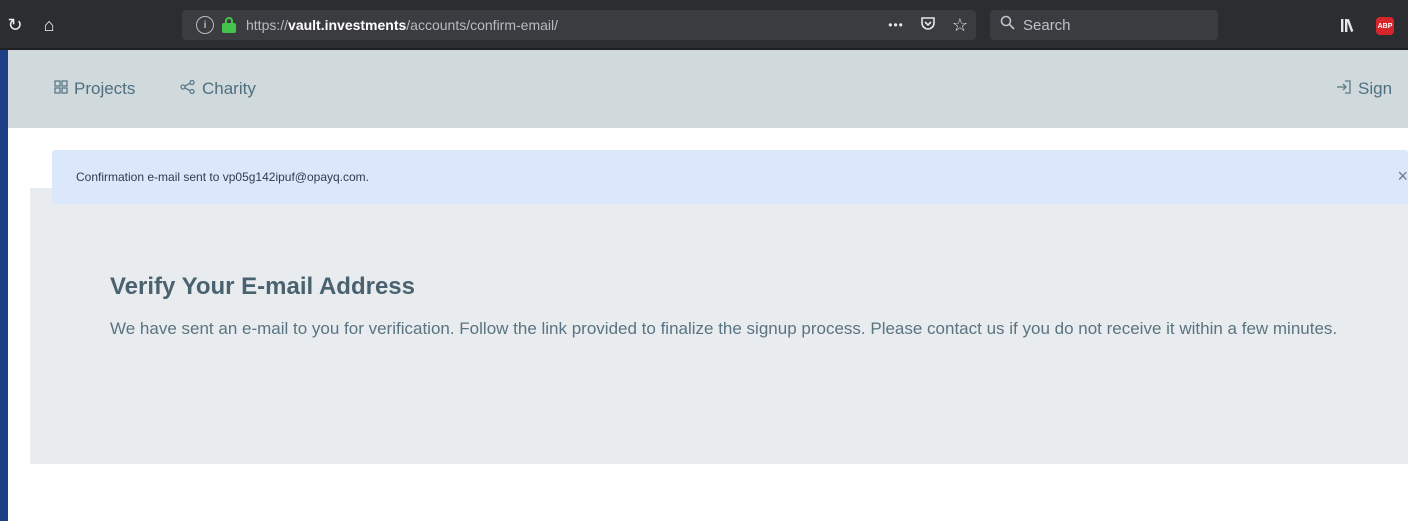 The image size is (1408, 521). What do you see at coordinates (205, 25) in the screenshot?
I see `info-icon: i` at bounding box center [205, 25].